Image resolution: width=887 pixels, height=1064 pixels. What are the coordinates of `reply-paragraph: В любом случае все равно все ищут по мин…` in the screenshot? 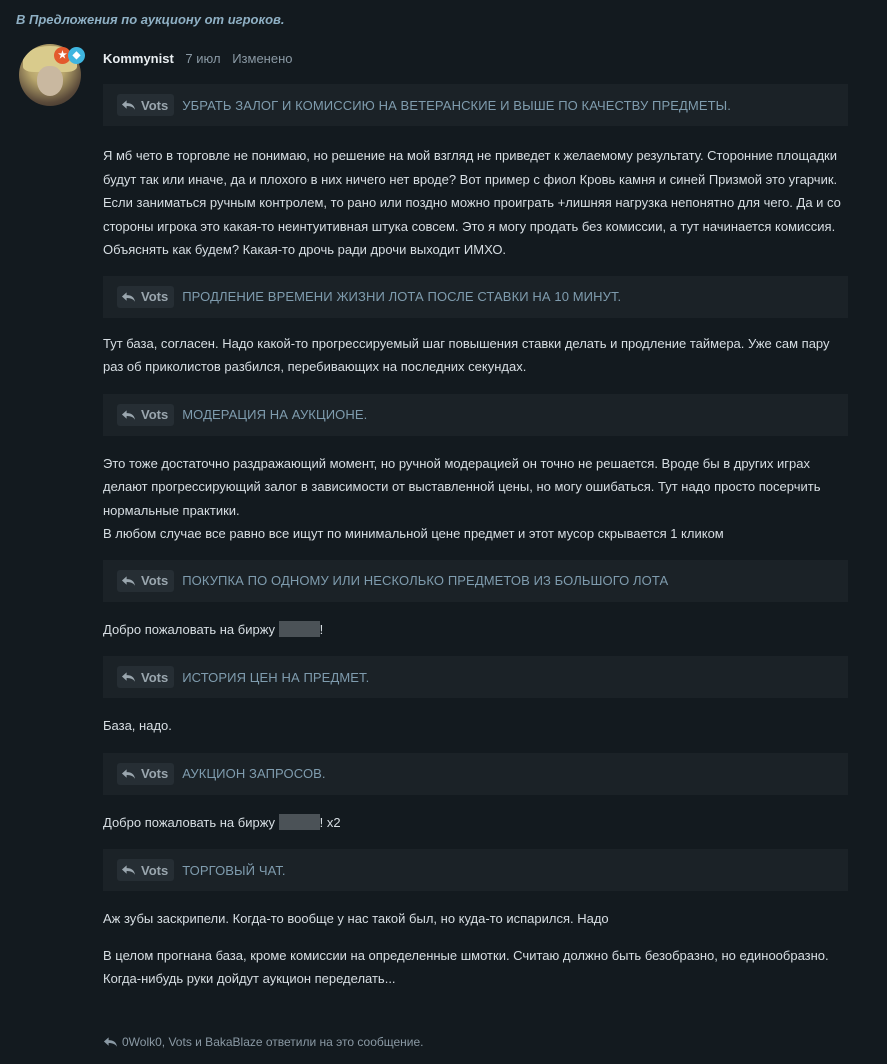 It's located at (413, 533).